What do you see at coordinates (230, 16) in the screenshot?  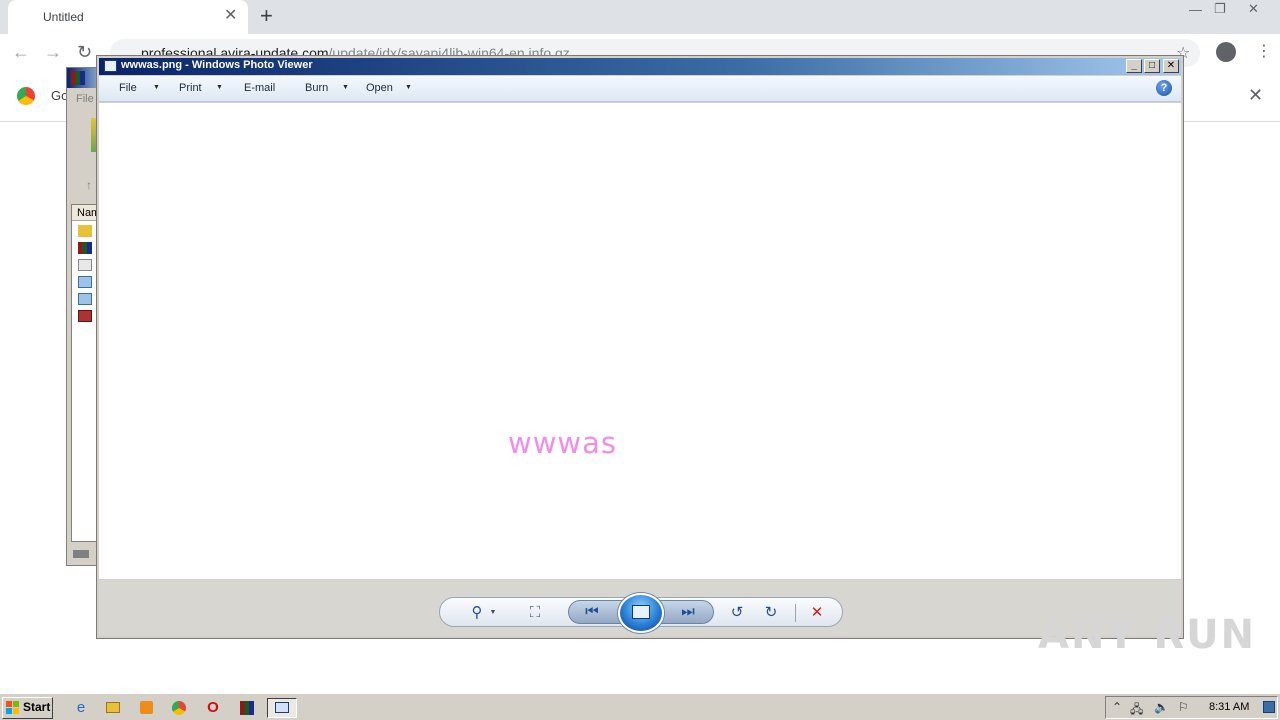 I see `tab-close-icon: ✕` at bounding box center [230, 16].